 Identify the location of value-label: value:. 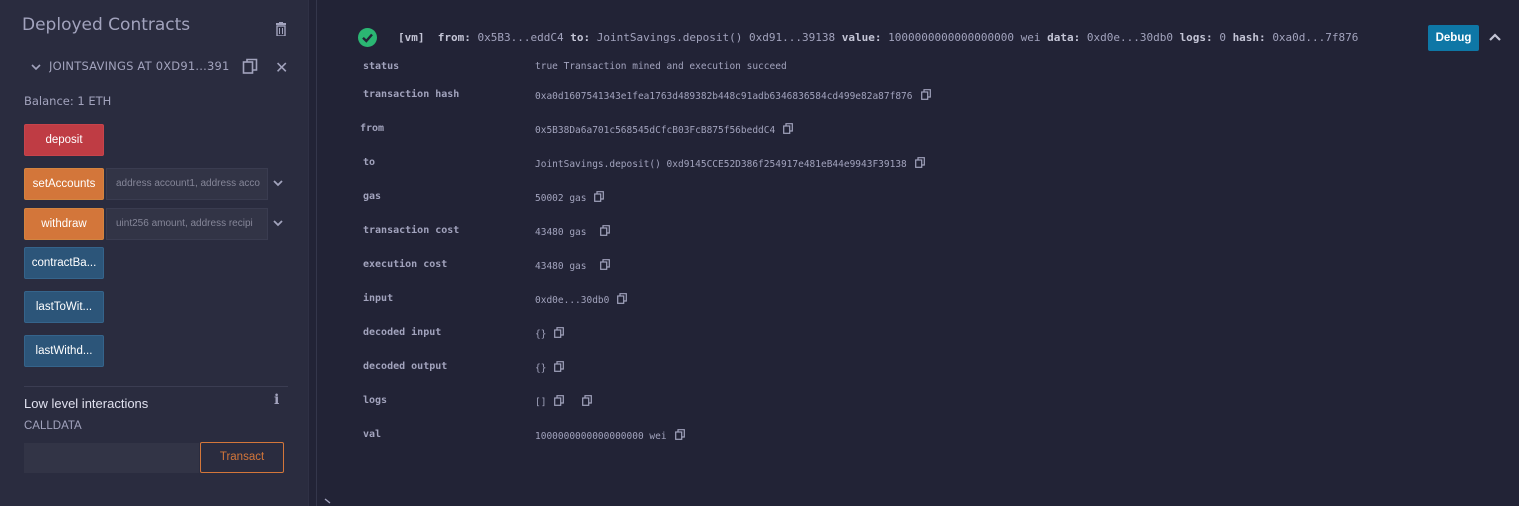
(861, 37).